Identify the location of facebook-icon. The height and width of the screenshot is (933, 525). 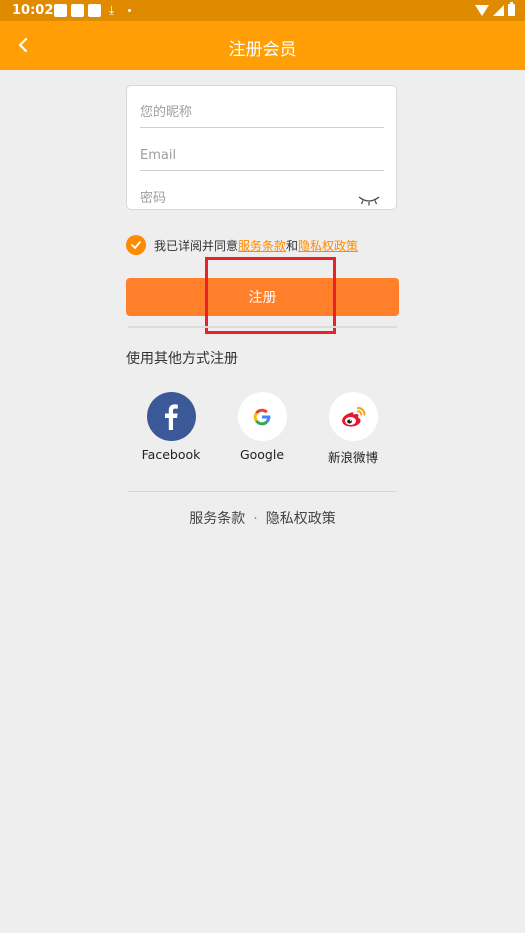
(171, 416).